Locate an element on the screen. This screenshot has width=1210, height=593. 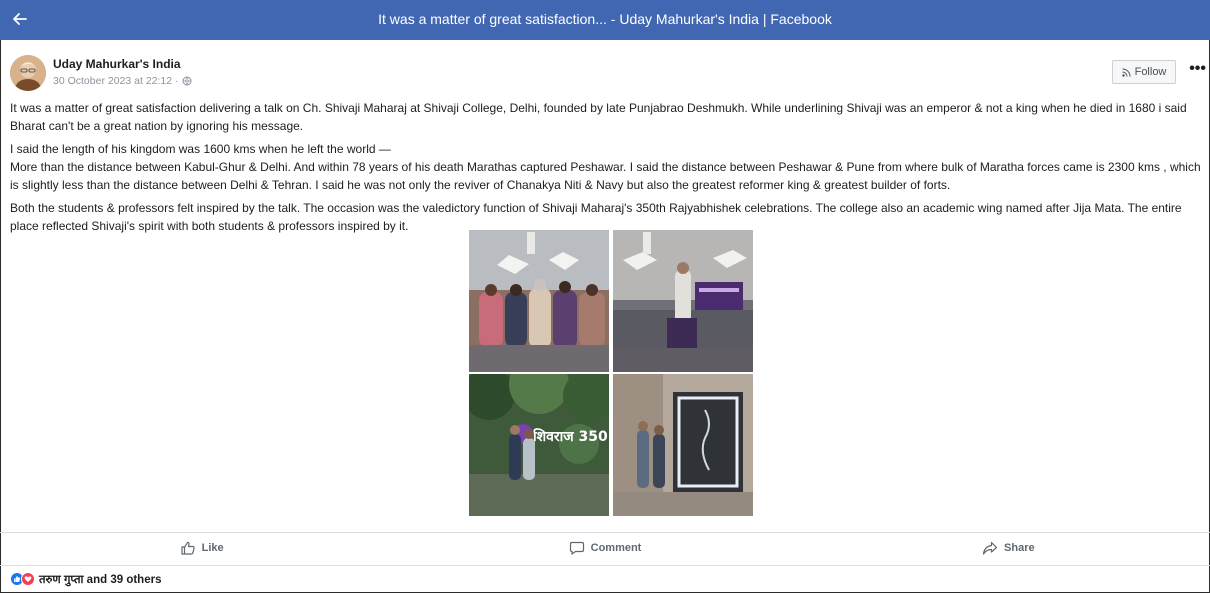
post-meta: 30 October 2023 at 22:12 · is located at coordinates (122, 81).